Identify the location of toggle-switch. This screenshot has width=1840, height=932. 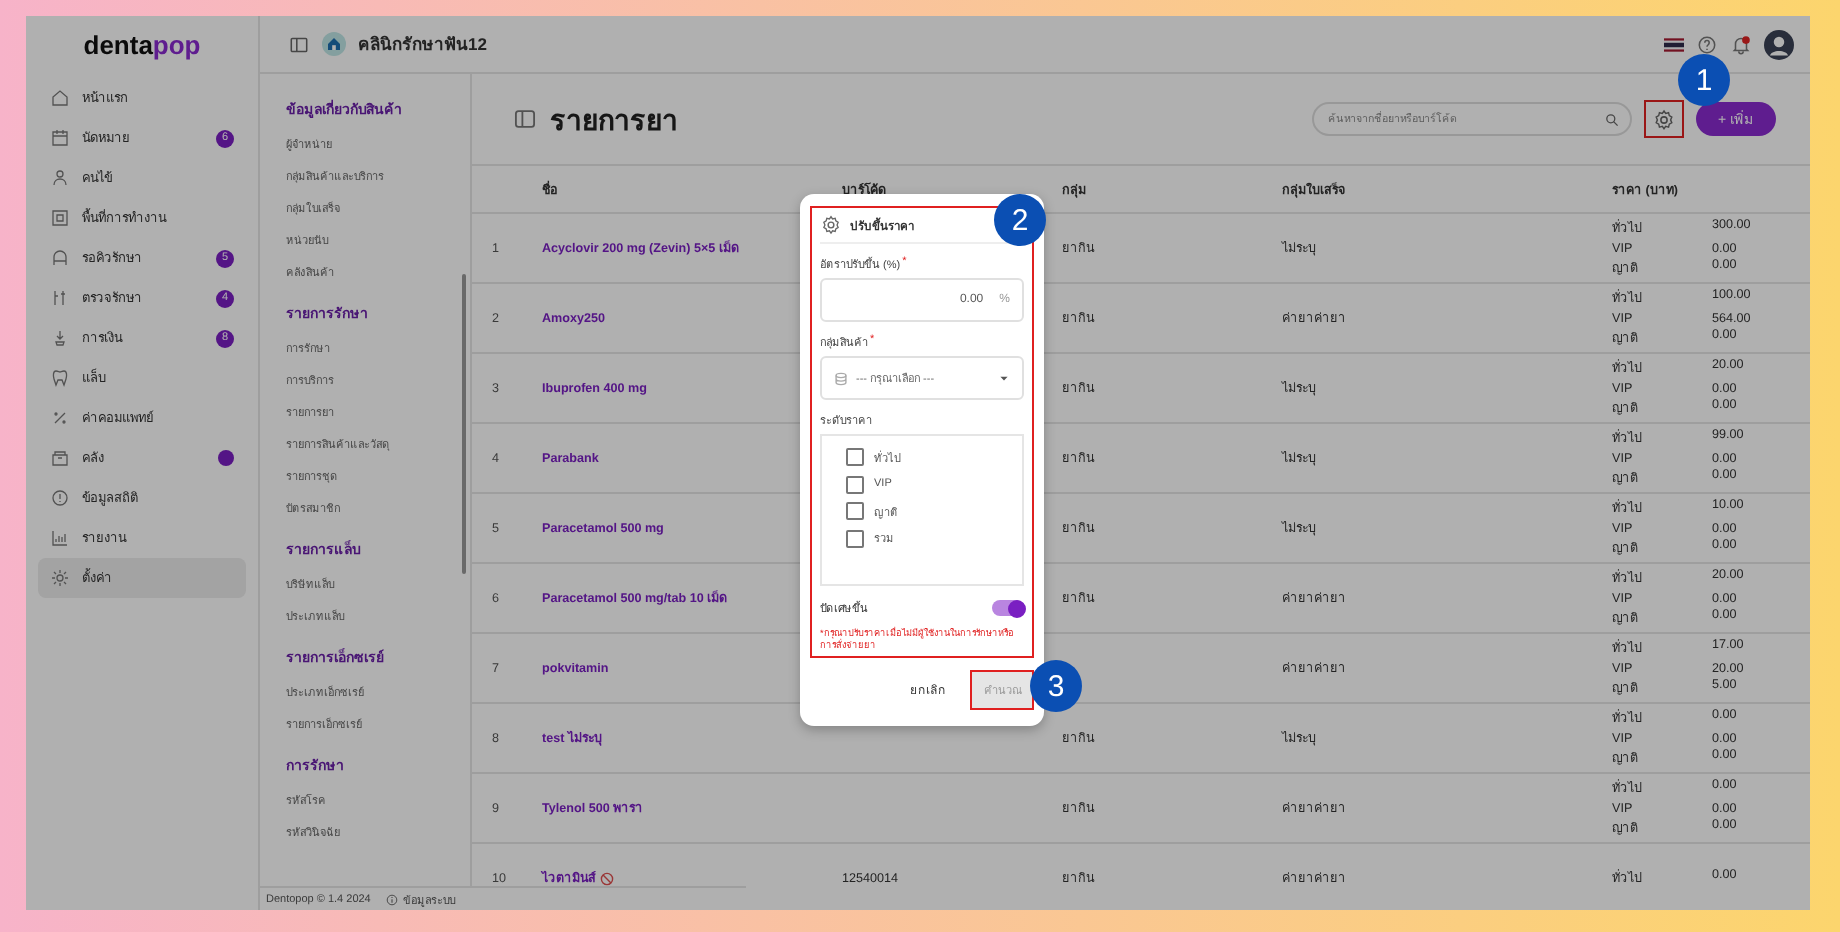
(1008, 608).